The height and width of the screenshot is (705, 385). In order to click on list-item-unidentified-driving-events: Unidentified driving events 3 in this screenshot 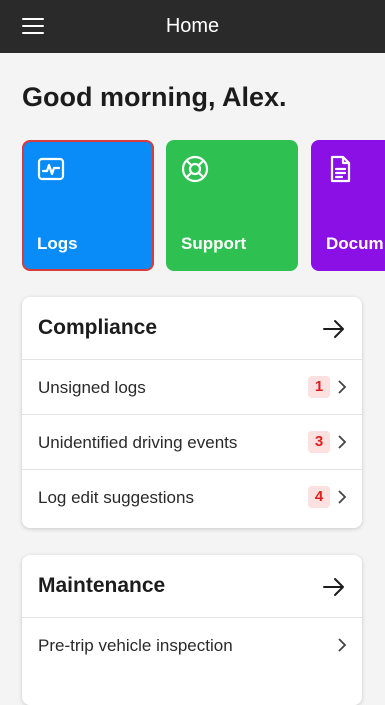, I will do `click(192, 442)`.